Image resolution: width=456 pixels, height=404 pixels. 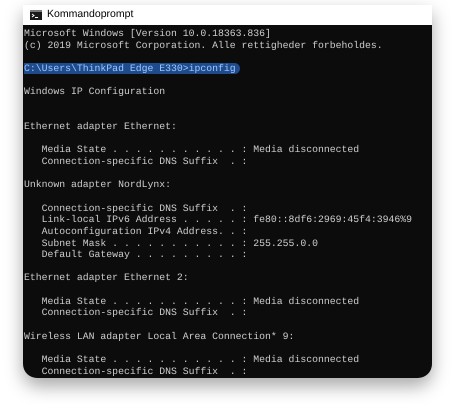 What do you see at coordinates (203, 45) in the screenshot?
I see `console-line: (c) 2019 Microsoft Corporation. Alle rettigheder forbeholdes.` at bounding box center [203, 45].